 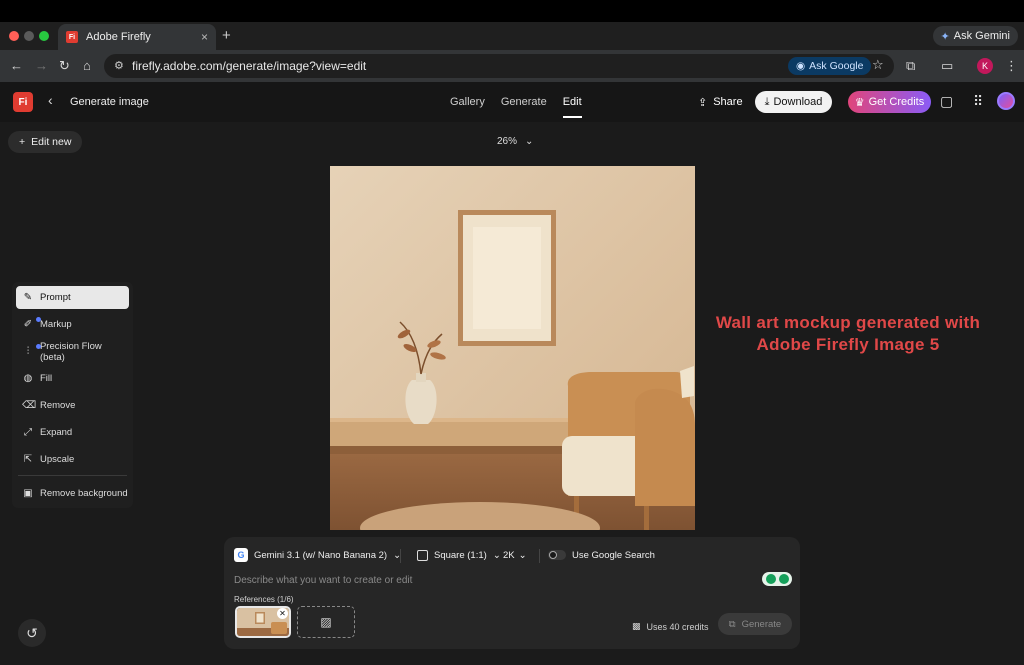 What do you see at coordinates (29, 36) in the screenshot?
I see `window-minimize-button` at bounding box center [29, 36].